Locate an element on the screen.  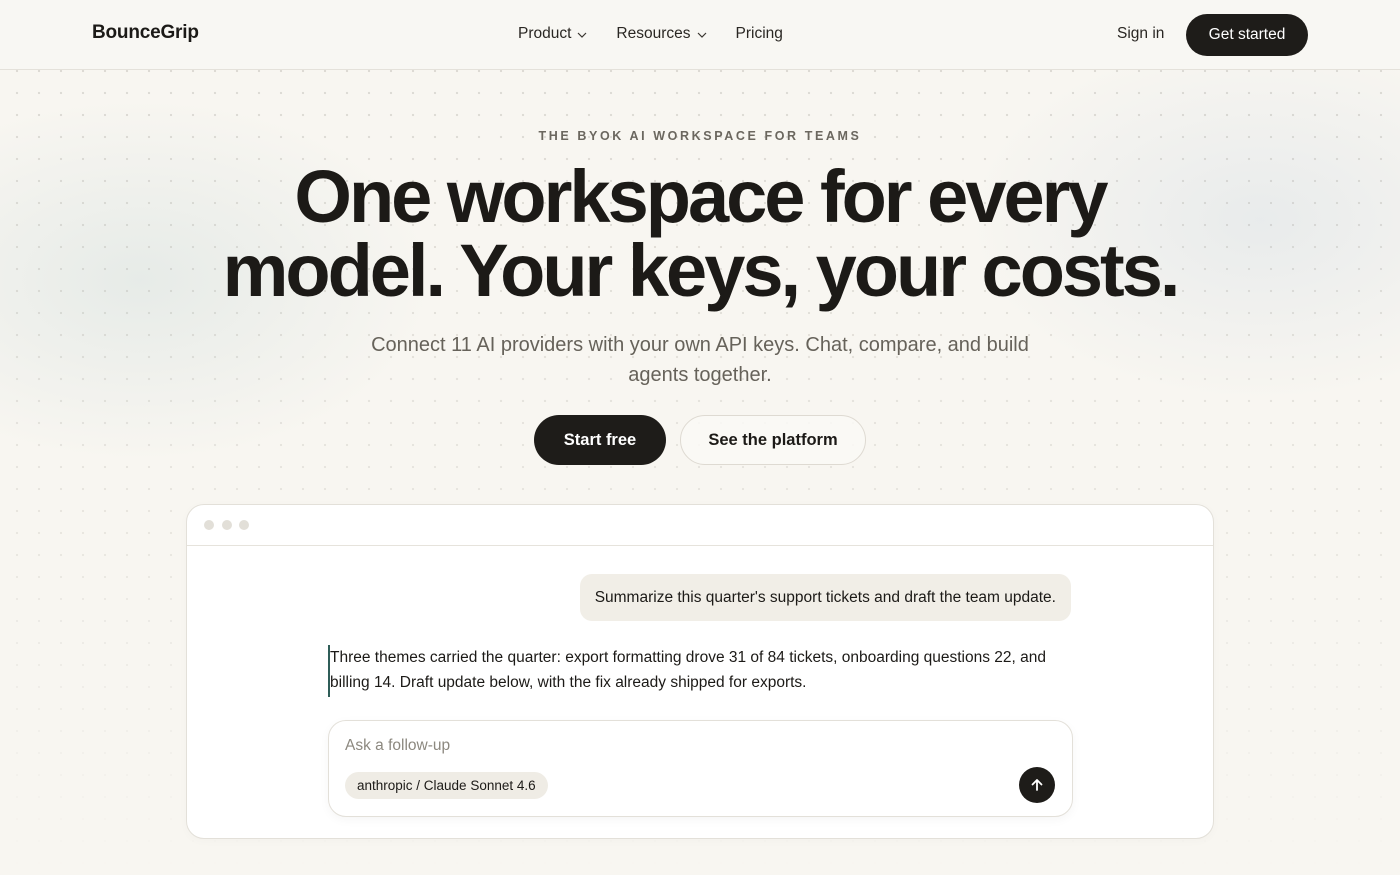
send-button is located at coordinates (1037, 785).